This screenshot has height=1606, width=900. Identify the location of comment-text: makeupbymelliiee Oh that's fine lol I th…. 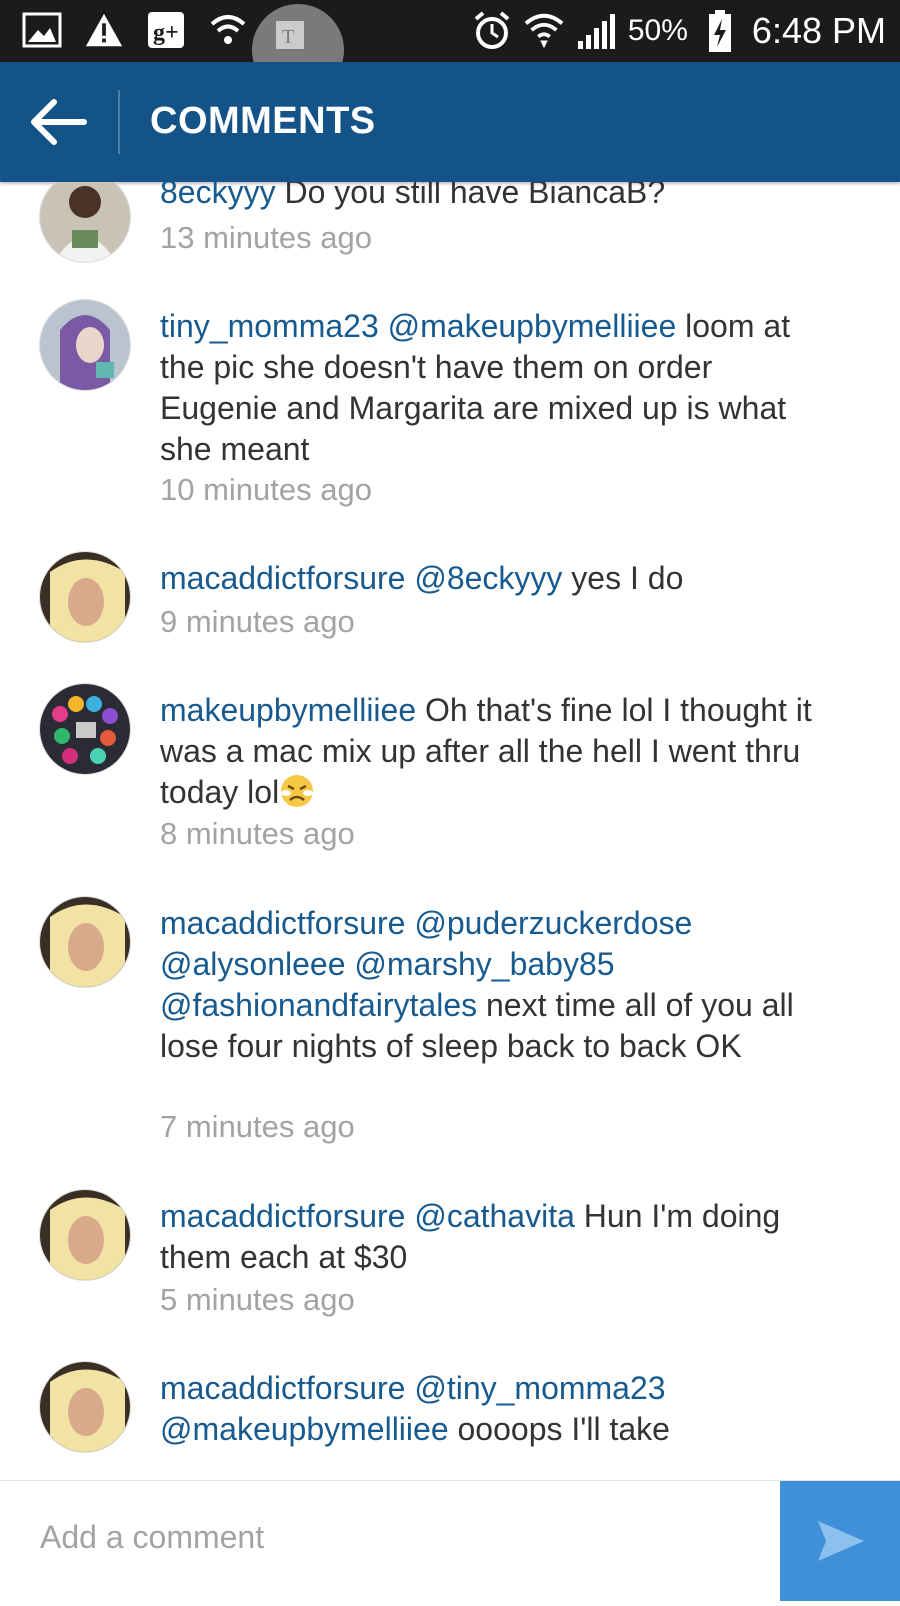
(495, 754).